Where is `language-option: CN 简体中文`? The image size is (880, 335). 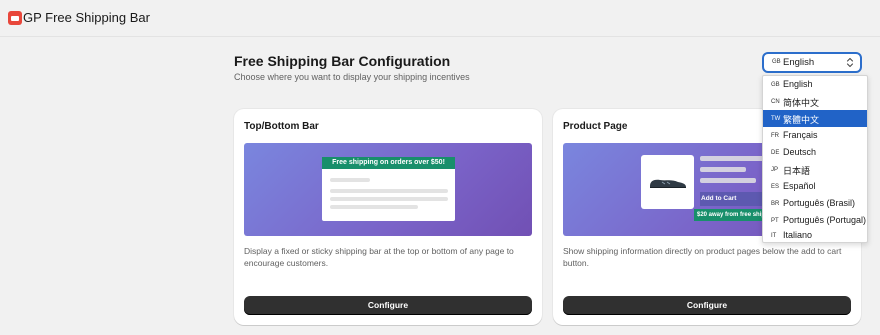 language-option: CN 简体中文 is located at coordinates (815, 101).